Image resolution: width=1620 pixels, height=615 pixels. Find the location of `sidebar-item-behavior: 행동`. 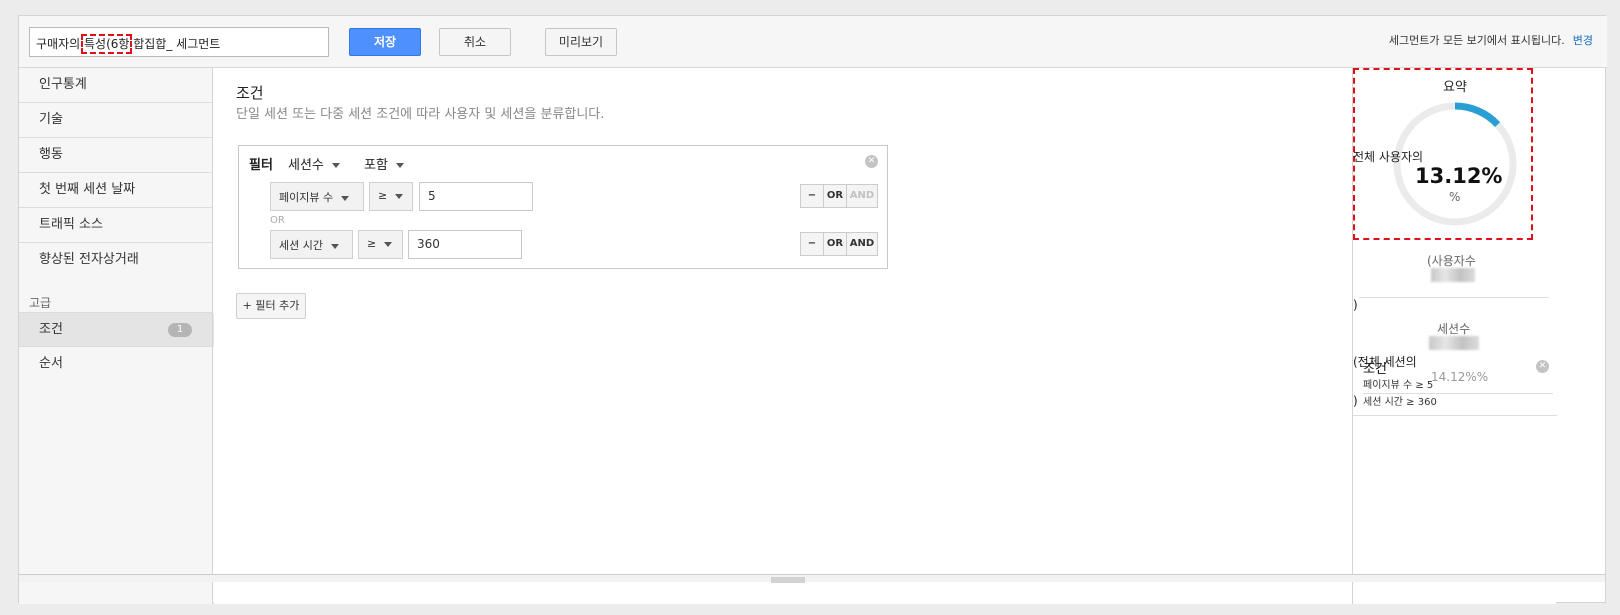

sidebar-item-behavior: 행동 is located at coordinates (115, 155).